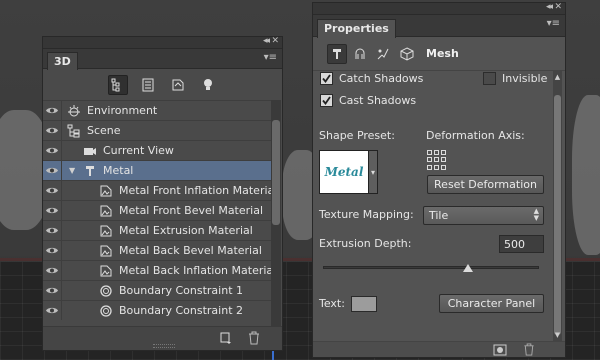 Image resolution: width=600 pixels, height=360 pixels. I want to click on texture-mapping-value: Tile, so click(439, 215).